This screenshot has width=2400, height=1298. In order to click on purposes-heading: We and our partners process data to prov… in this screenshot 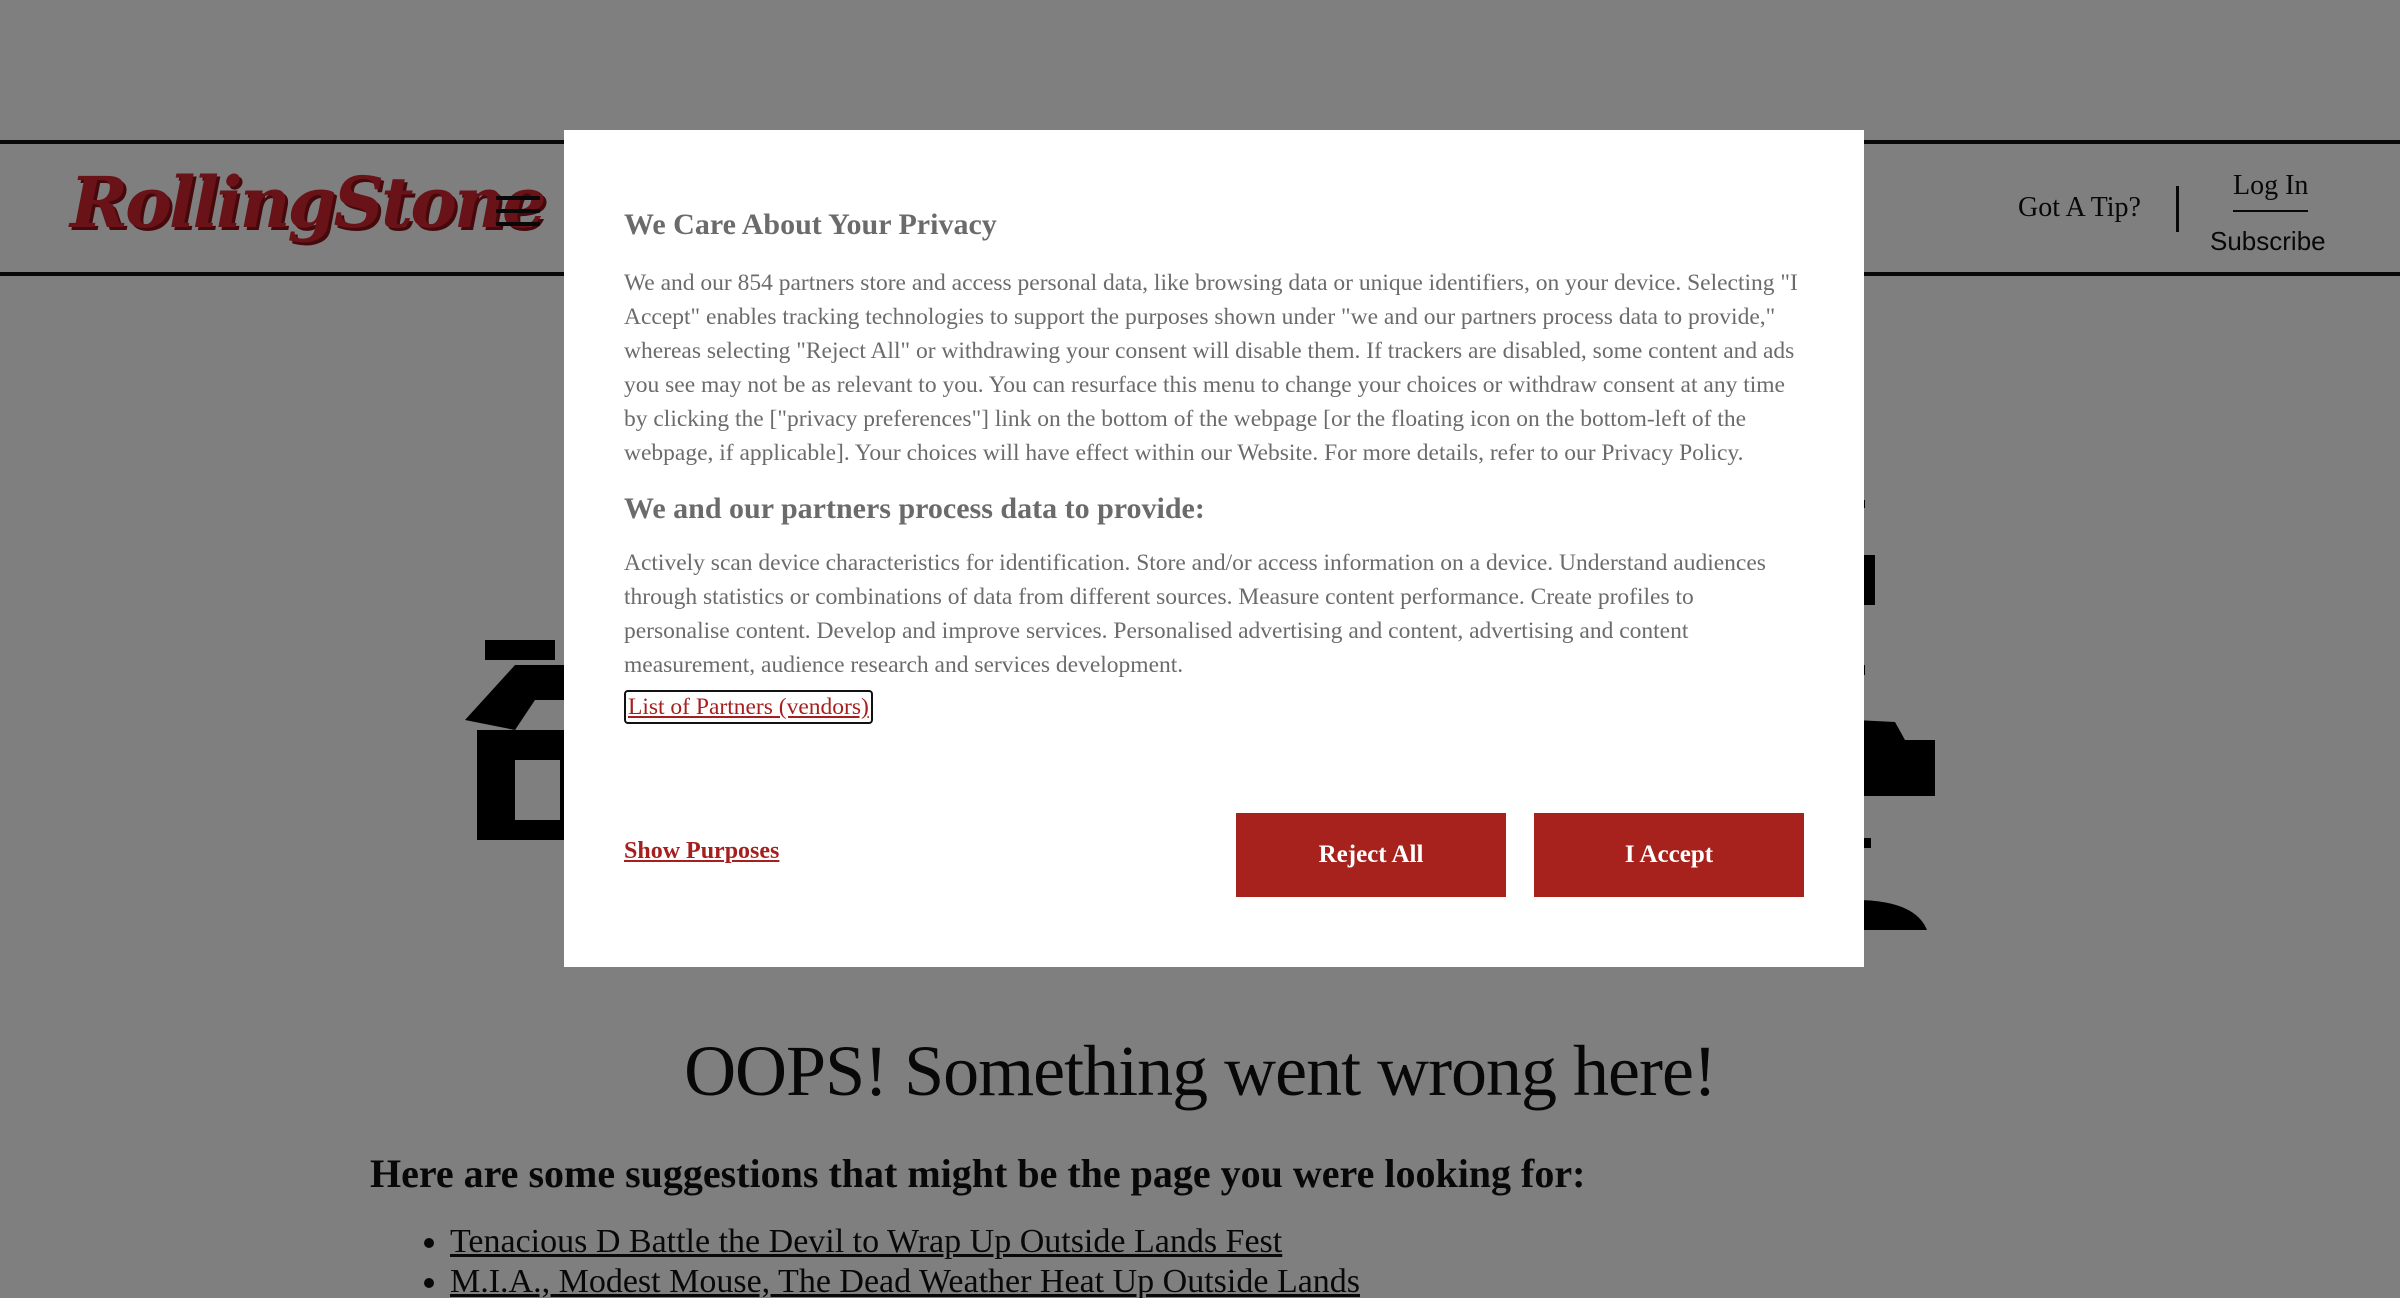, I will do `click(914, 508)`.